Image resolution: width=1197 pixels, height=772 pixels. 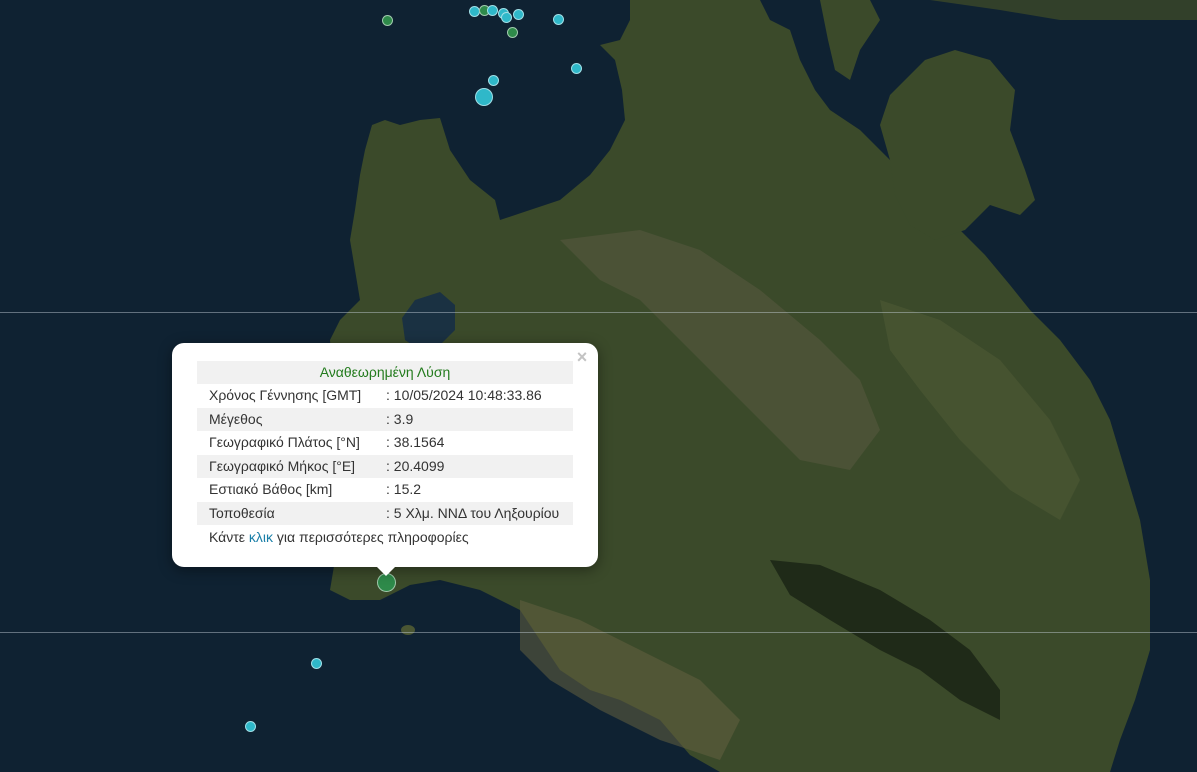 I want to click on row-label: Γεωγραφικό Πλάτος [°N], so click(x=284, y=442).